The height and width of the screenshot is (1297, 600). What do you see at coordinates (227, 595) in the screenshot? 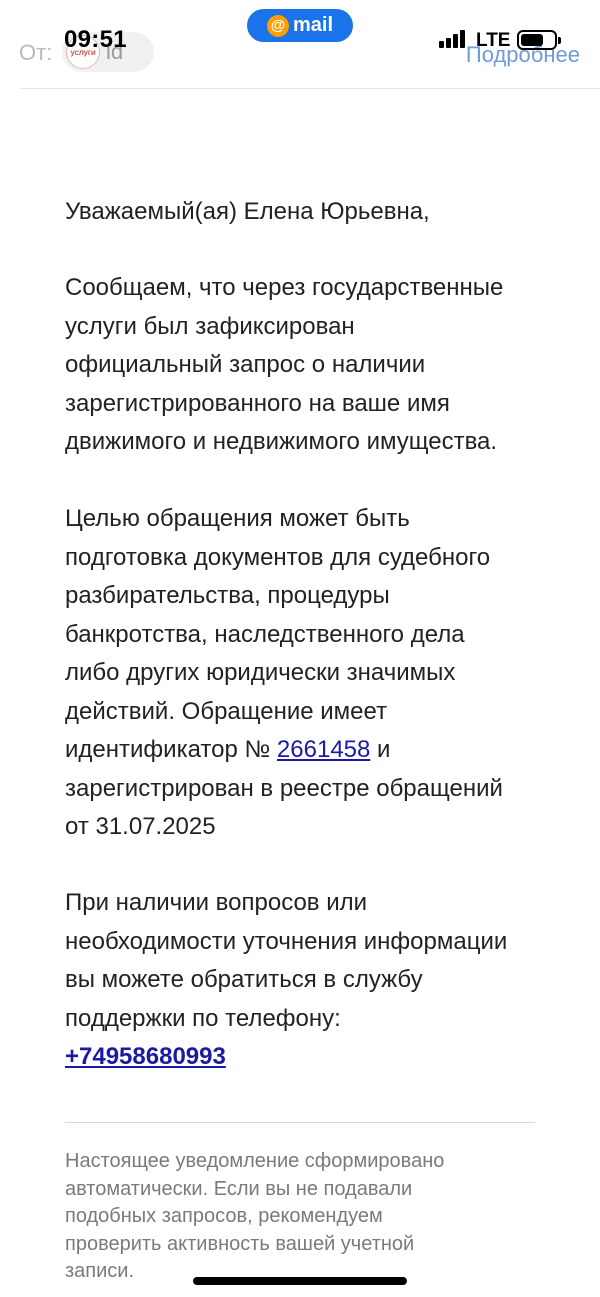
I see `paragraph-line: разбирательства, процедуры` at bounding box center [227, 595].